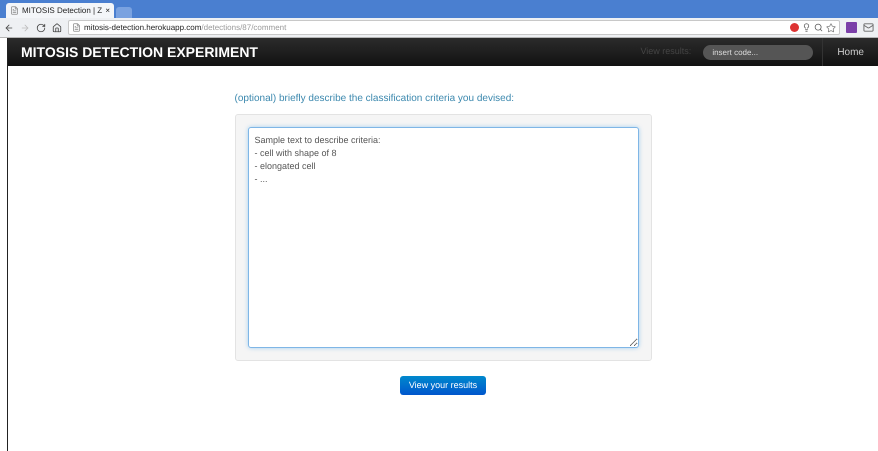  I want to click on tab-title: MITOSIS Detection | Z, so click(62, 10).